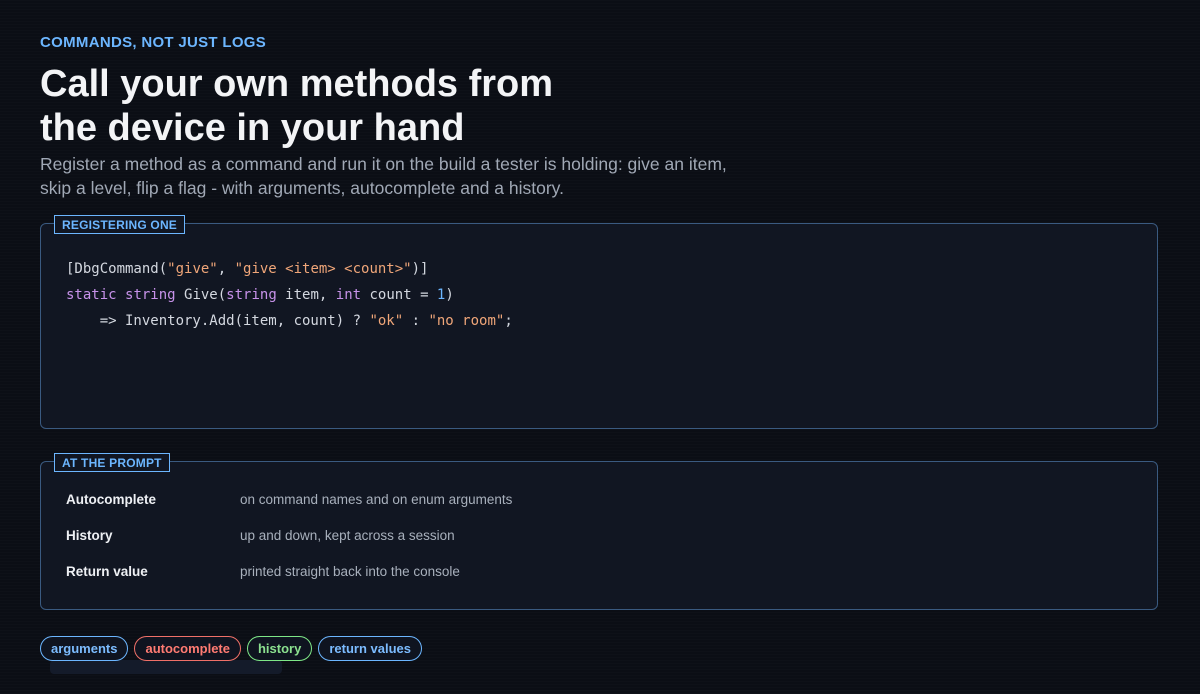 The width and height of the screenshot is (1200, 694). What do you see at coordinates (348, 295) in the screenshot?
I see `code-token: int` at bounding box center [348, 295].